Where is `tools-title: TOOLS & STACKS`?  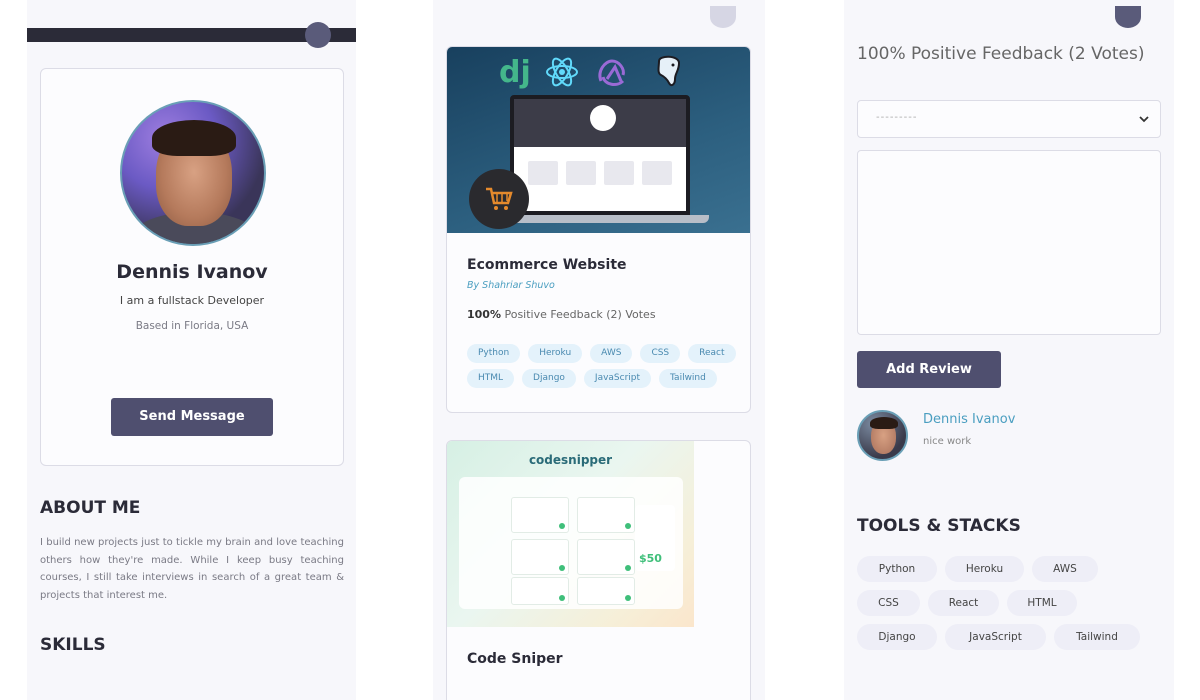 tools-title: TOOLS & STACKS is located at coordinates (939, 526).